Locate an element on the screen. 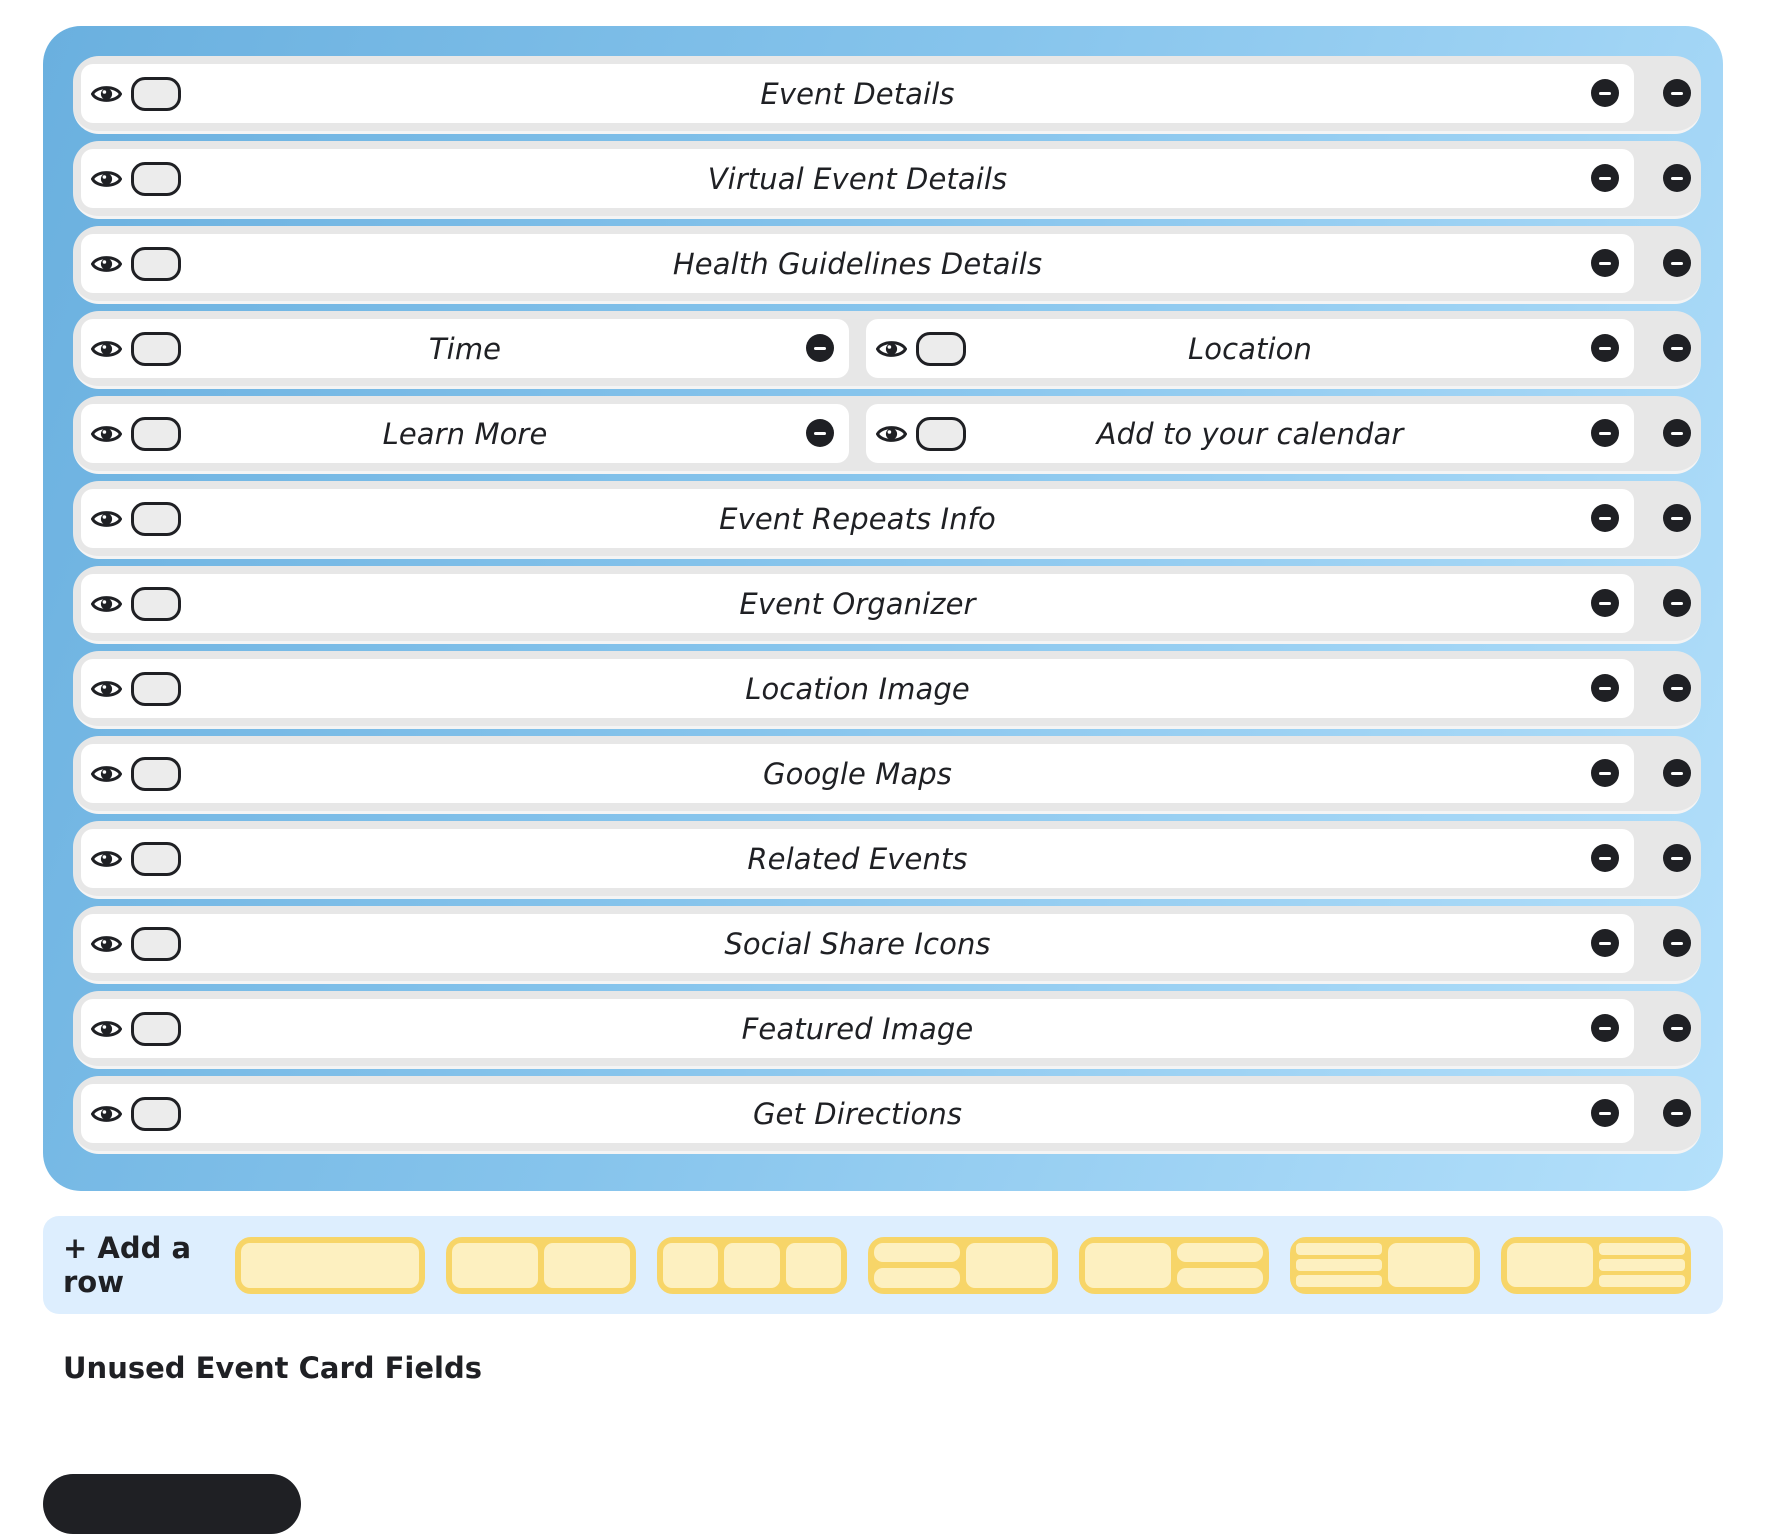 The width and height of the screenshot is (1772, 1534). field-cell: Event Organizer is located at coordinates (857, 603).